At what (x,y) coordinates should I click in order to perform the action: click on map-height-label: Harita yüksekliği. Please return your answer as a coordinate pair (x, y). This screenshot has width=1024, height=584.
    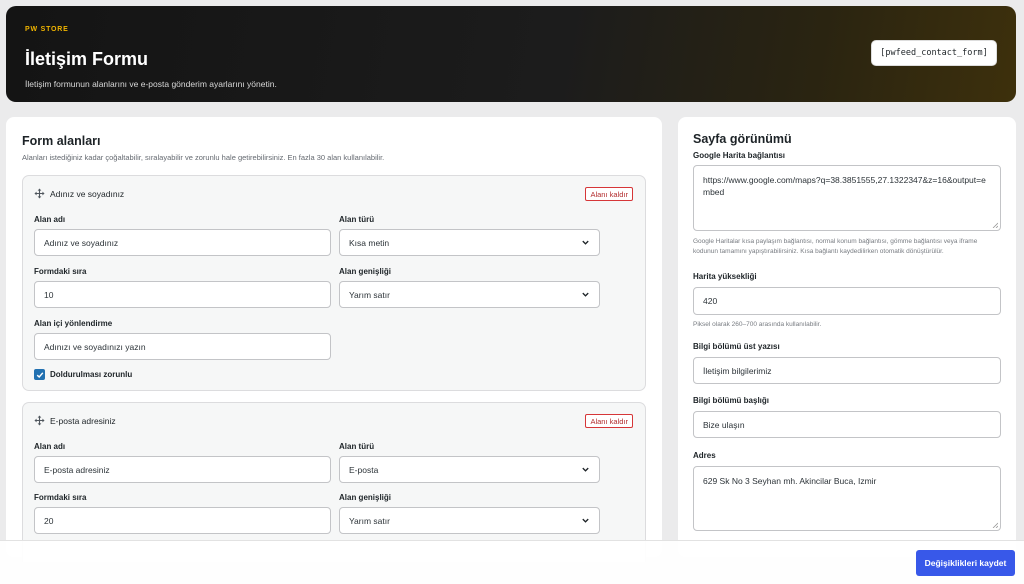
    Looking at the image, I should click on (725, 276).